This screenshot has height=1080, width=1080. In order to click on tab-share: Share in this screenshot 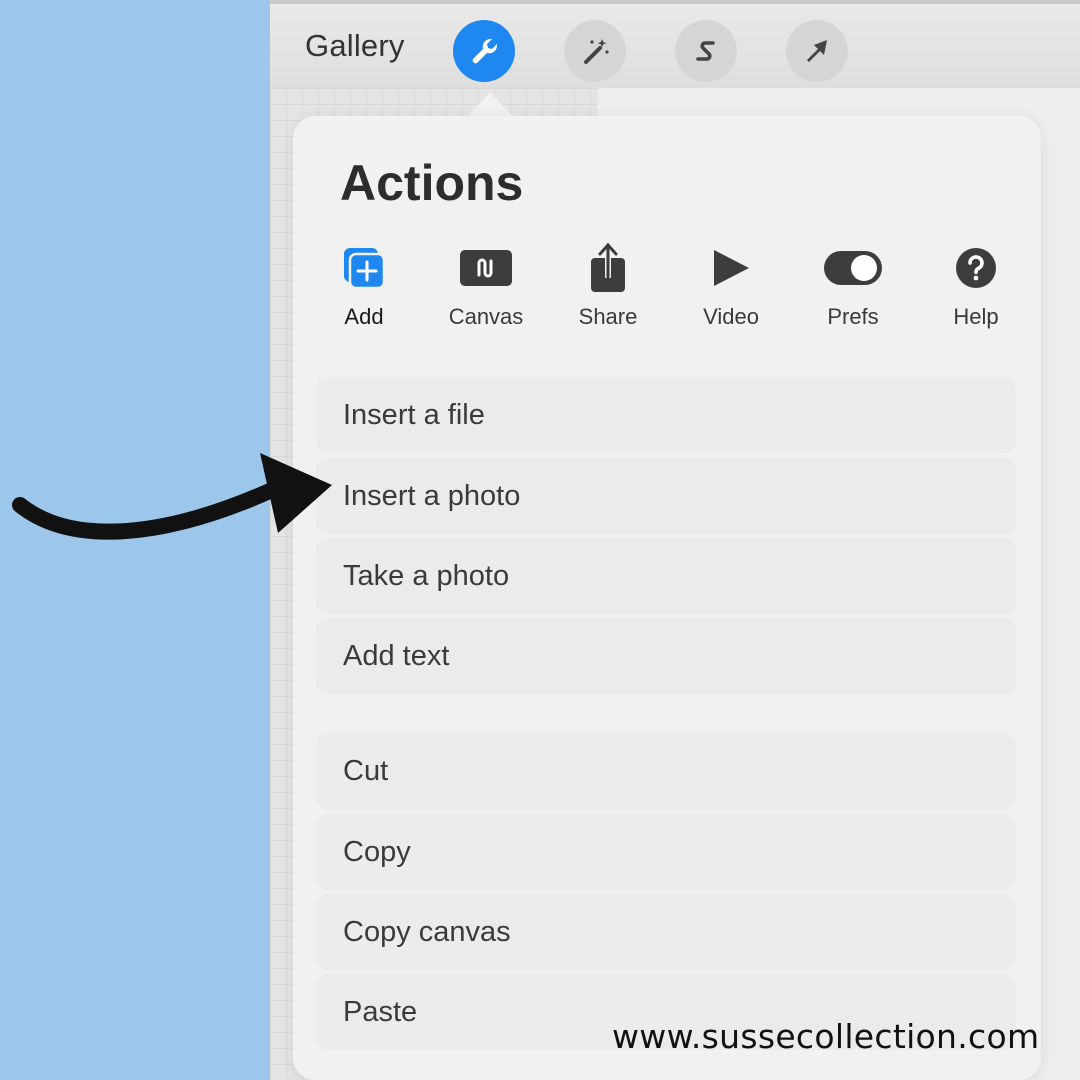, I will do `click(608, 288)`.